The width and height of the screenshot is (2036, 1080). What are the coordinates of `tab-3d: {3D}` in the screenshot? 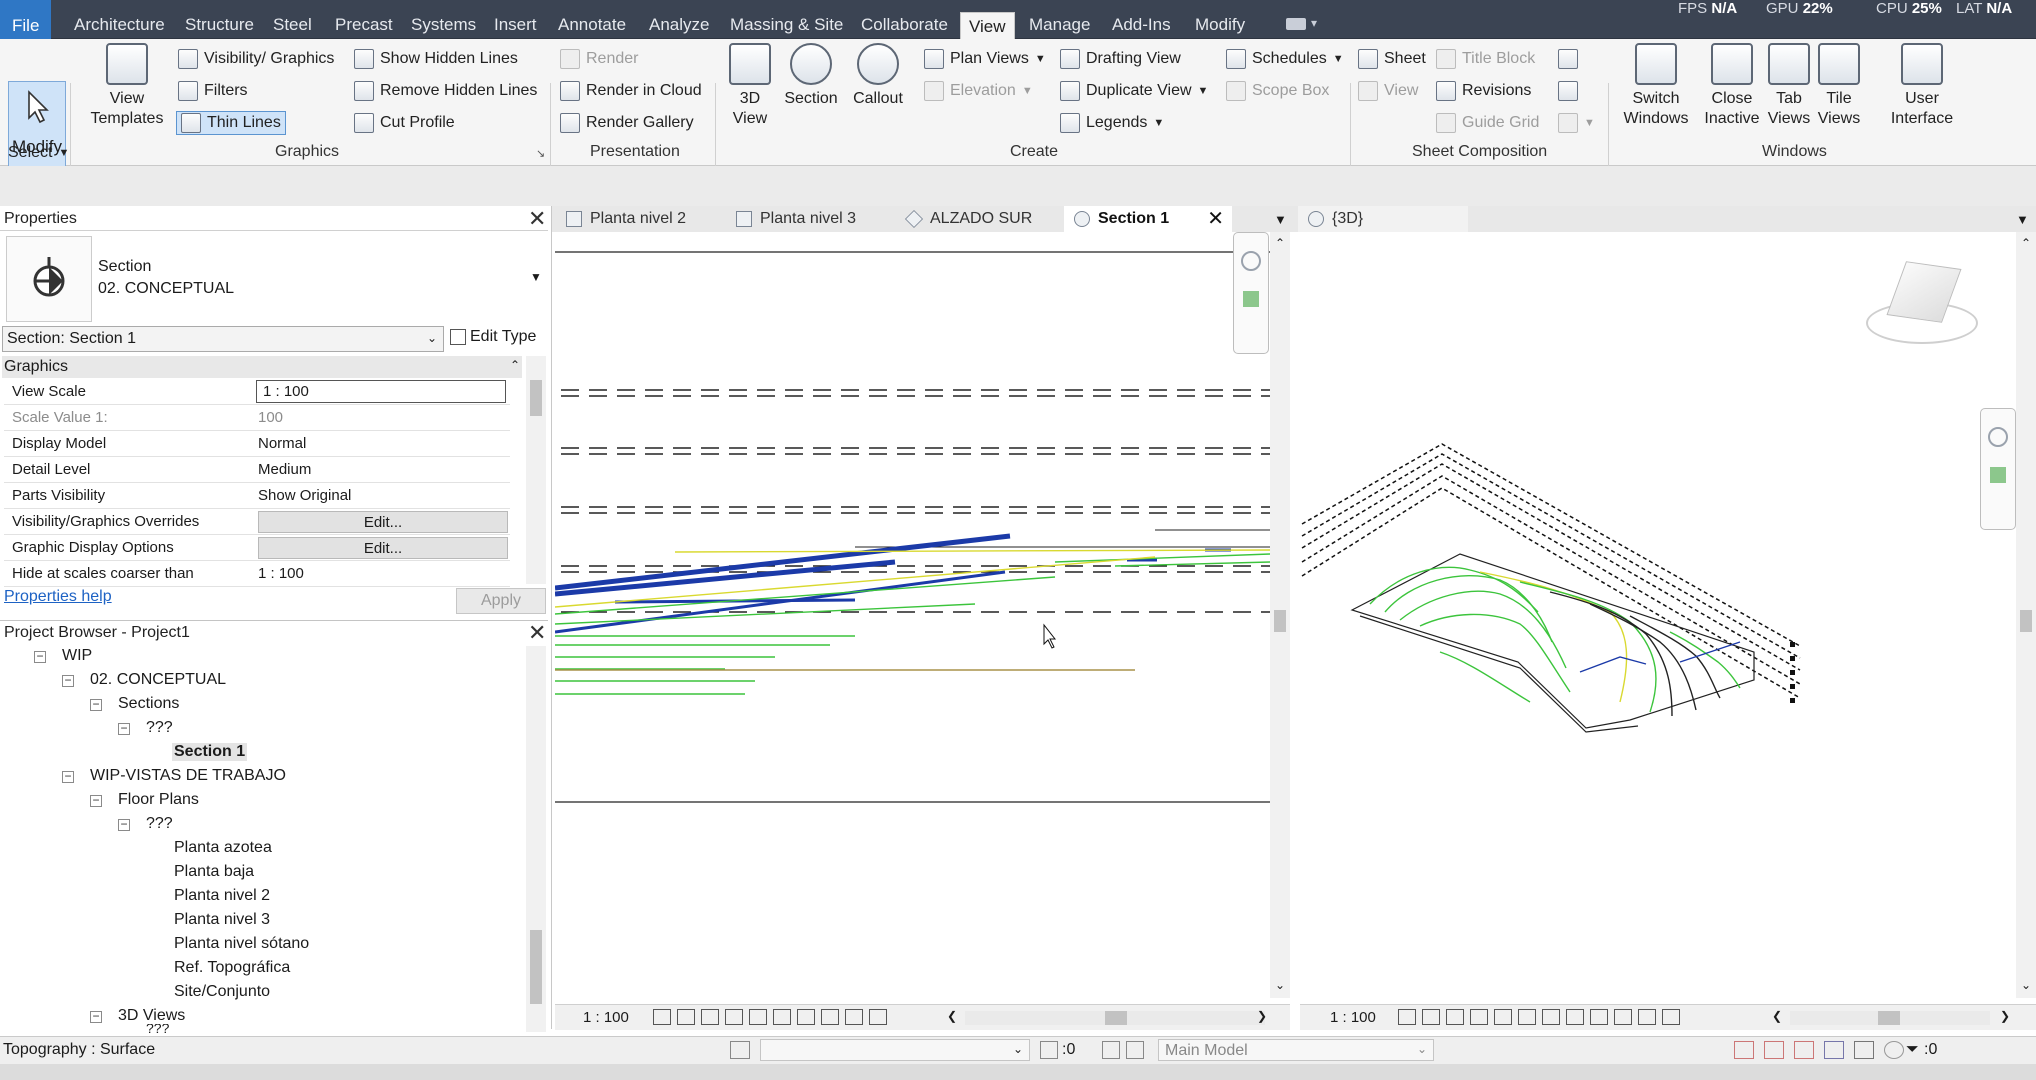 It's located at (1383, 219).